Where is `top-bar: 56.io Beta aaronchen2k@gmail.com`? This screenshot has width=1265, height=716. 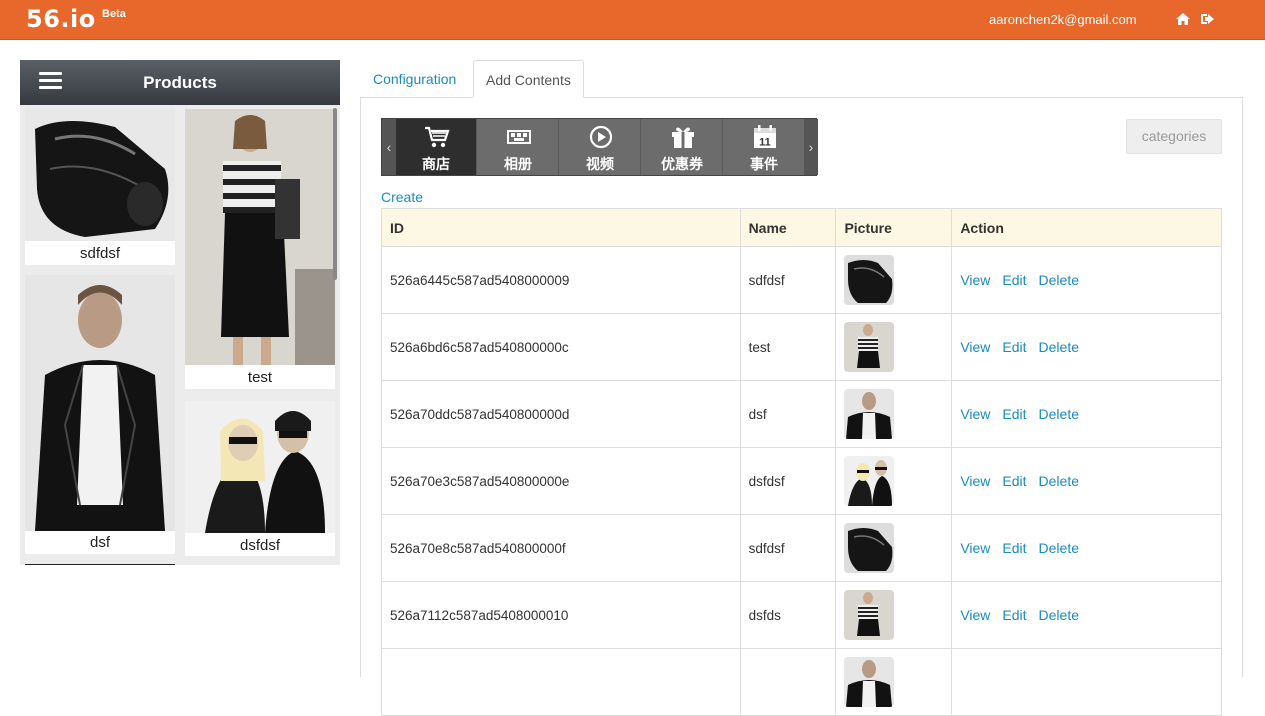
top-bar: 56.io Beta aaronchen2k@gmail.com is located at coordinates (632, 20).